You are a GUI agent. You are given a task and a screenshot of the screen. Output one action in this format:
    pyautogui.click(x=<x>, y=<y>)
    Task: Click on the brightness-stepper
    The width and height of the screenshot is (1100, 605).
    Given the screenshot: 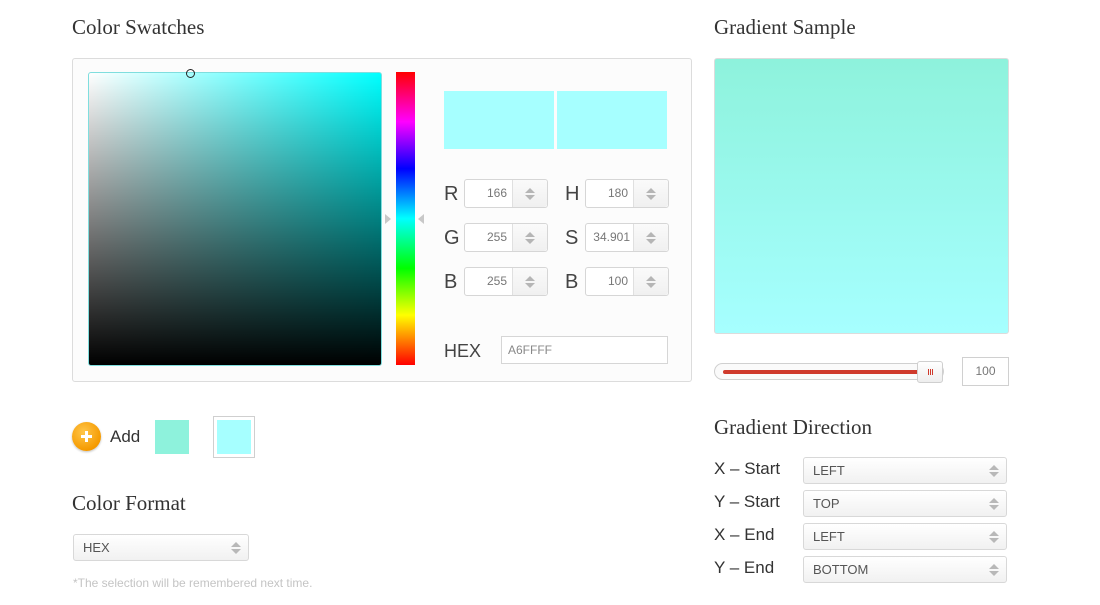 What is the action you would take?
    pyautogui.click(x=651, y=281)
    